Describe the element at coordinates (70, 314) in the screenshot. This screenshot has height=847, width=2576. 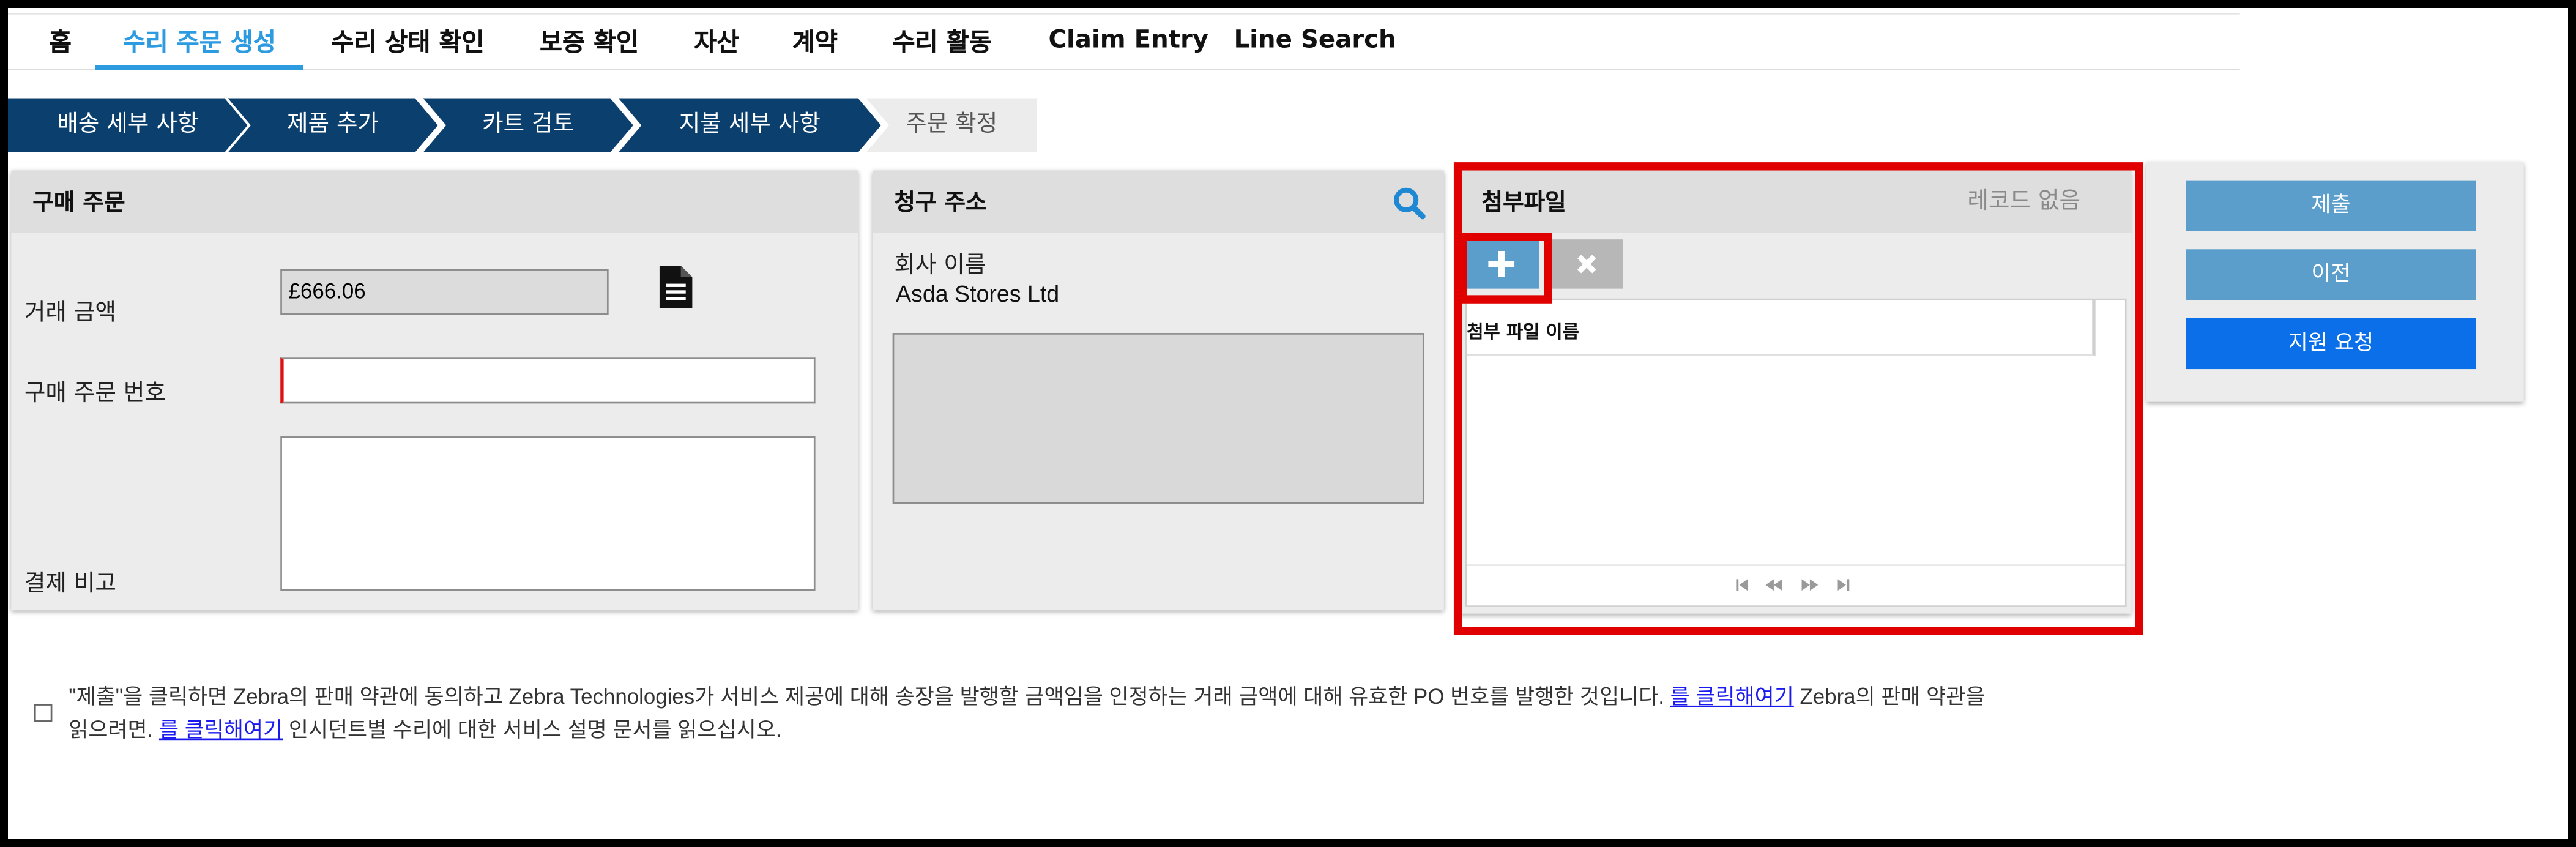
I see `amount-label: 거래 금액` at that location.